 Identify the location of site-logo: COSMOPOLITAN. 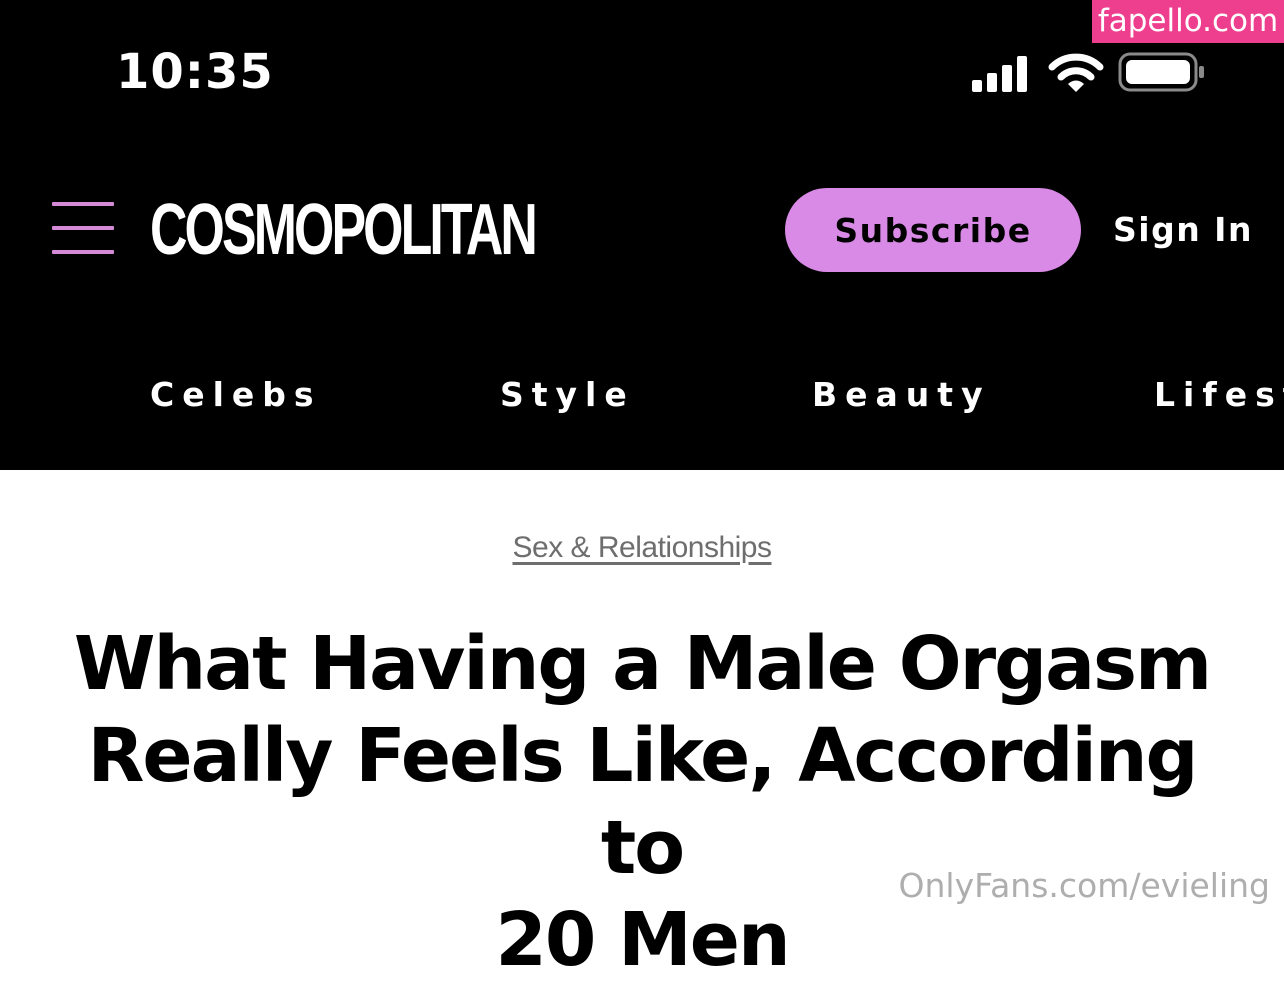
(344, 230).